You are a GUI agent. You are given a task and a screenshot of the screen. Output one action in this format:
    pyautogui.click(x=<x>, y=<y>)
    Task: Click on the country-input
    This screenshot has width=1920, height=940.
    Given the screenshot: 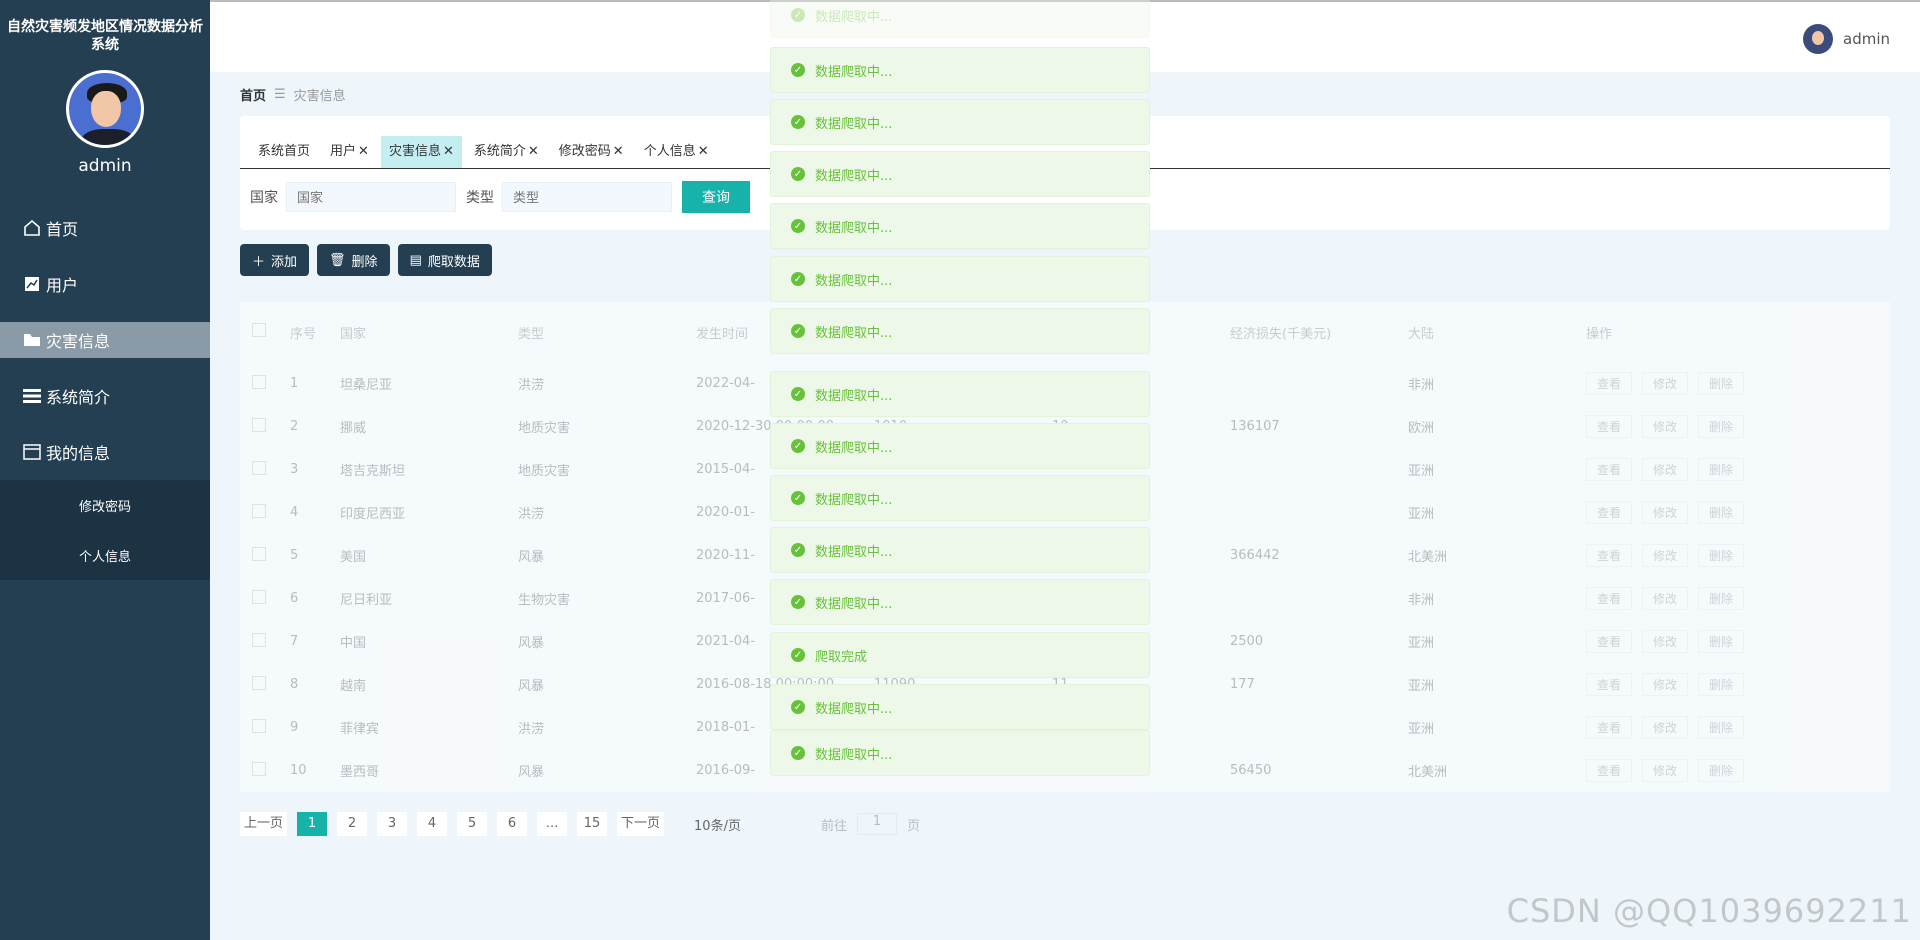 What is the action you would take?
    pyautogui.click(x=371, y=197)
    